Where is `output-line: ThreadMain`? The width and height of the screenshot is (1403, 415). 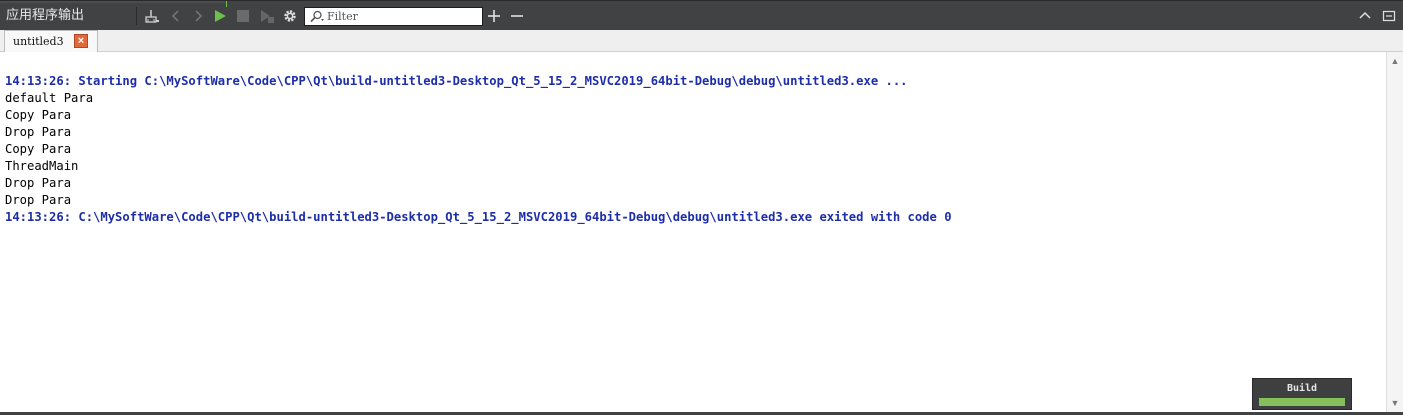 output-line: ThreadMain is located at coordinates (42, 166).